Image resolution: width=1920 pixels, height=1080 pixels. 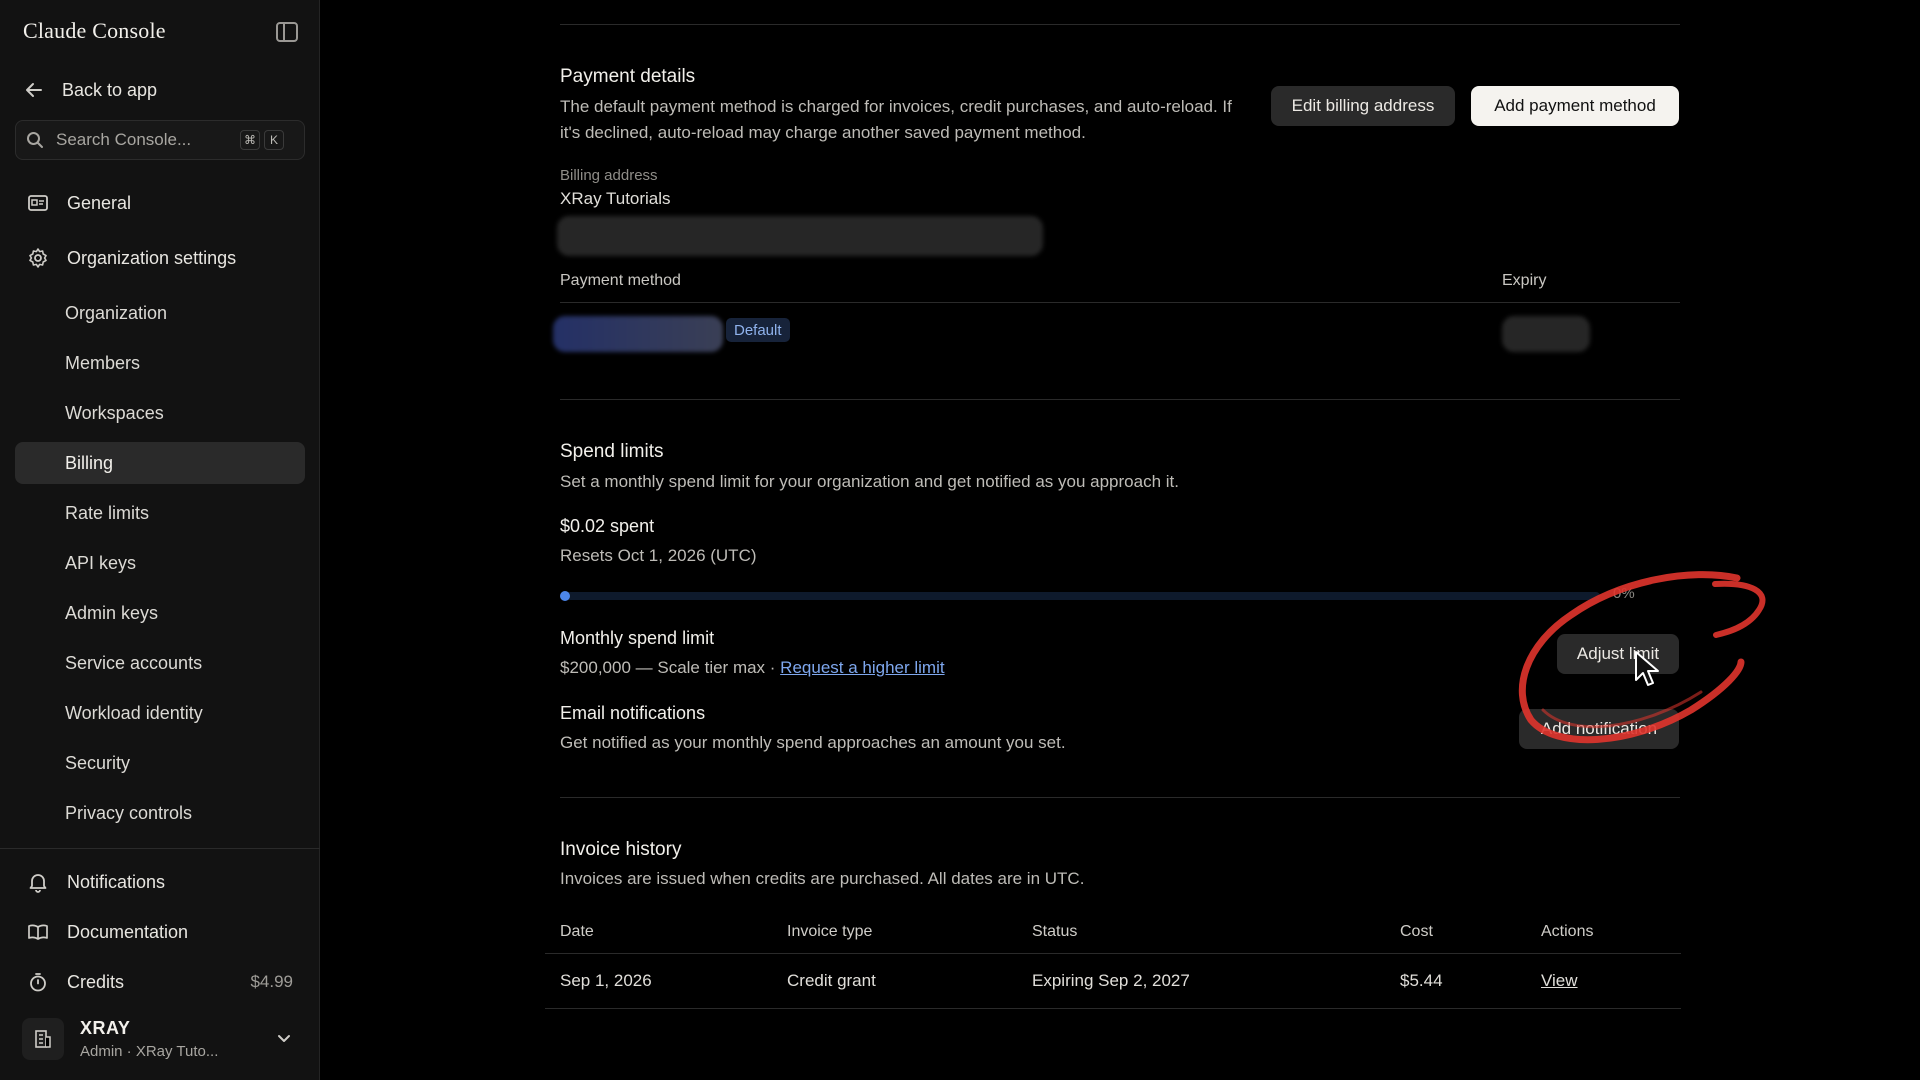 I want to click on sidebar-item-label: Security, so click(x=98, y=762).